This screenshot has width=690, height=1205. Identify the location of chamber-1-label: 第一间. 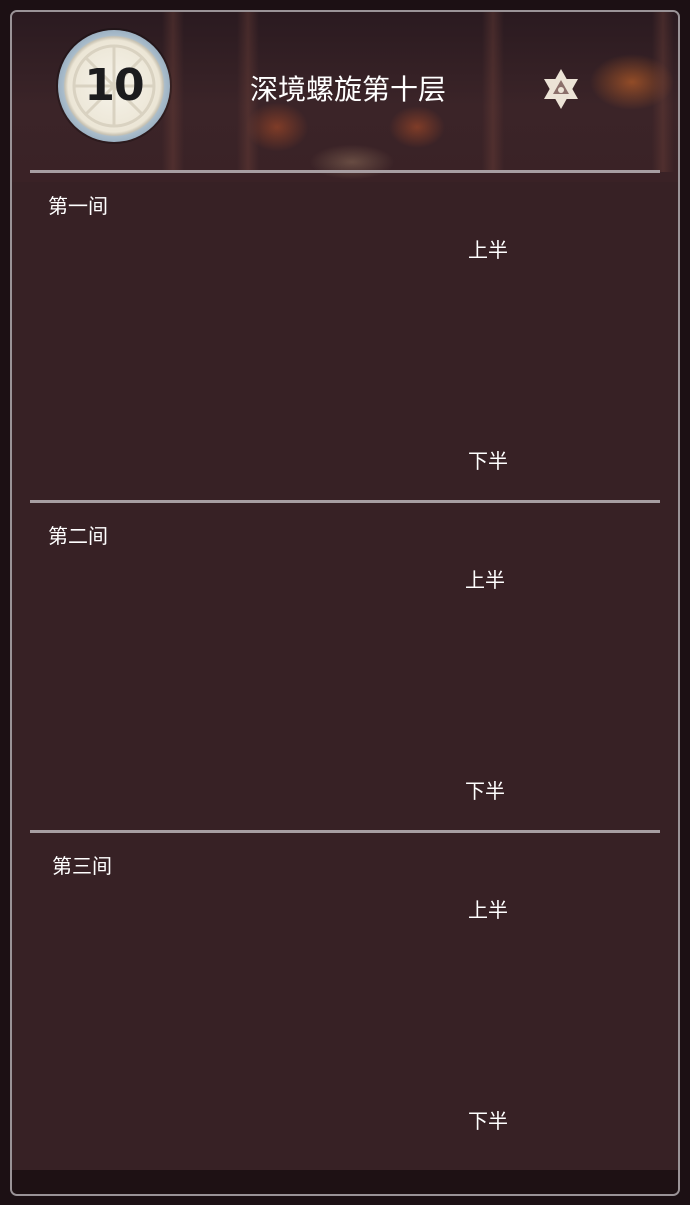
(78, 206).